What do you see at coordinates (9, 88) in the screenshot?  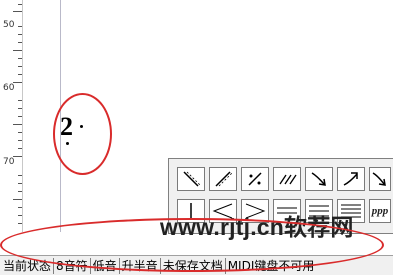 I see `ruler-label-60: 60` at bounding box center [9, 88].